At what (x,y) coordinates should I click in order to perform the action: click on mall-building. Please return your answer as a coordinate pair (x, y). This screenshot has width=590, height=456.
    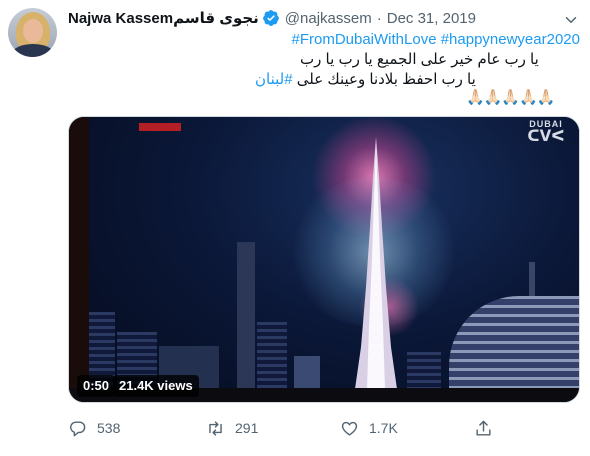
    Looking at the image, I should click on (514, 344).